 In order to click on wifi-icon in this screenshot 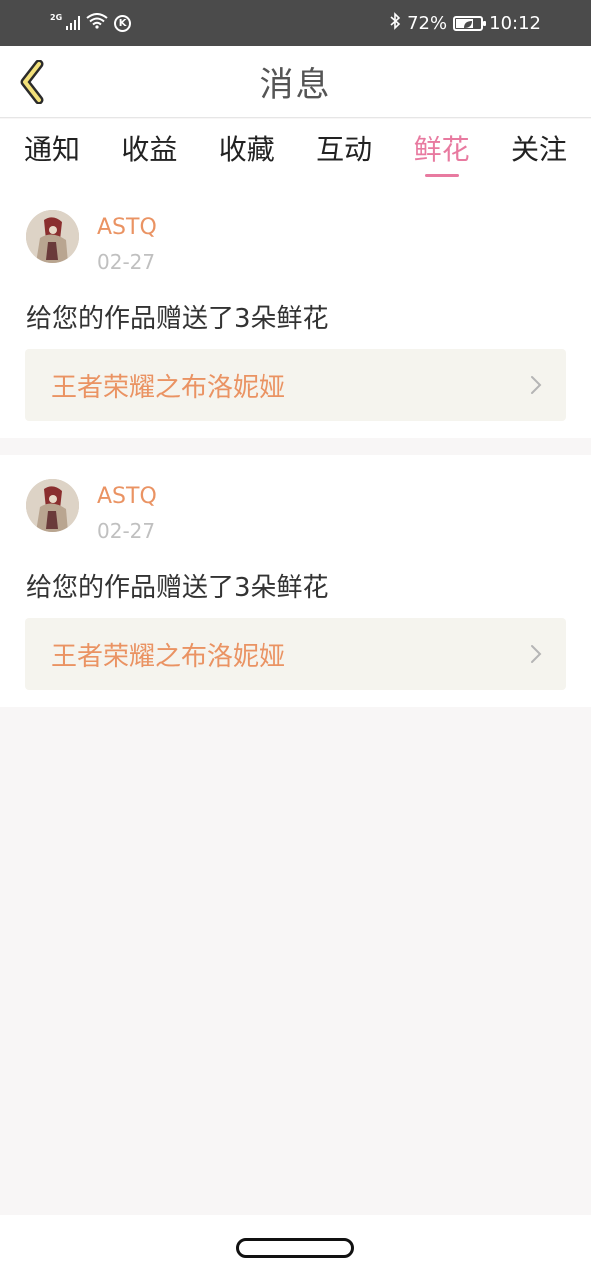, I will do `click(97, 23)`.